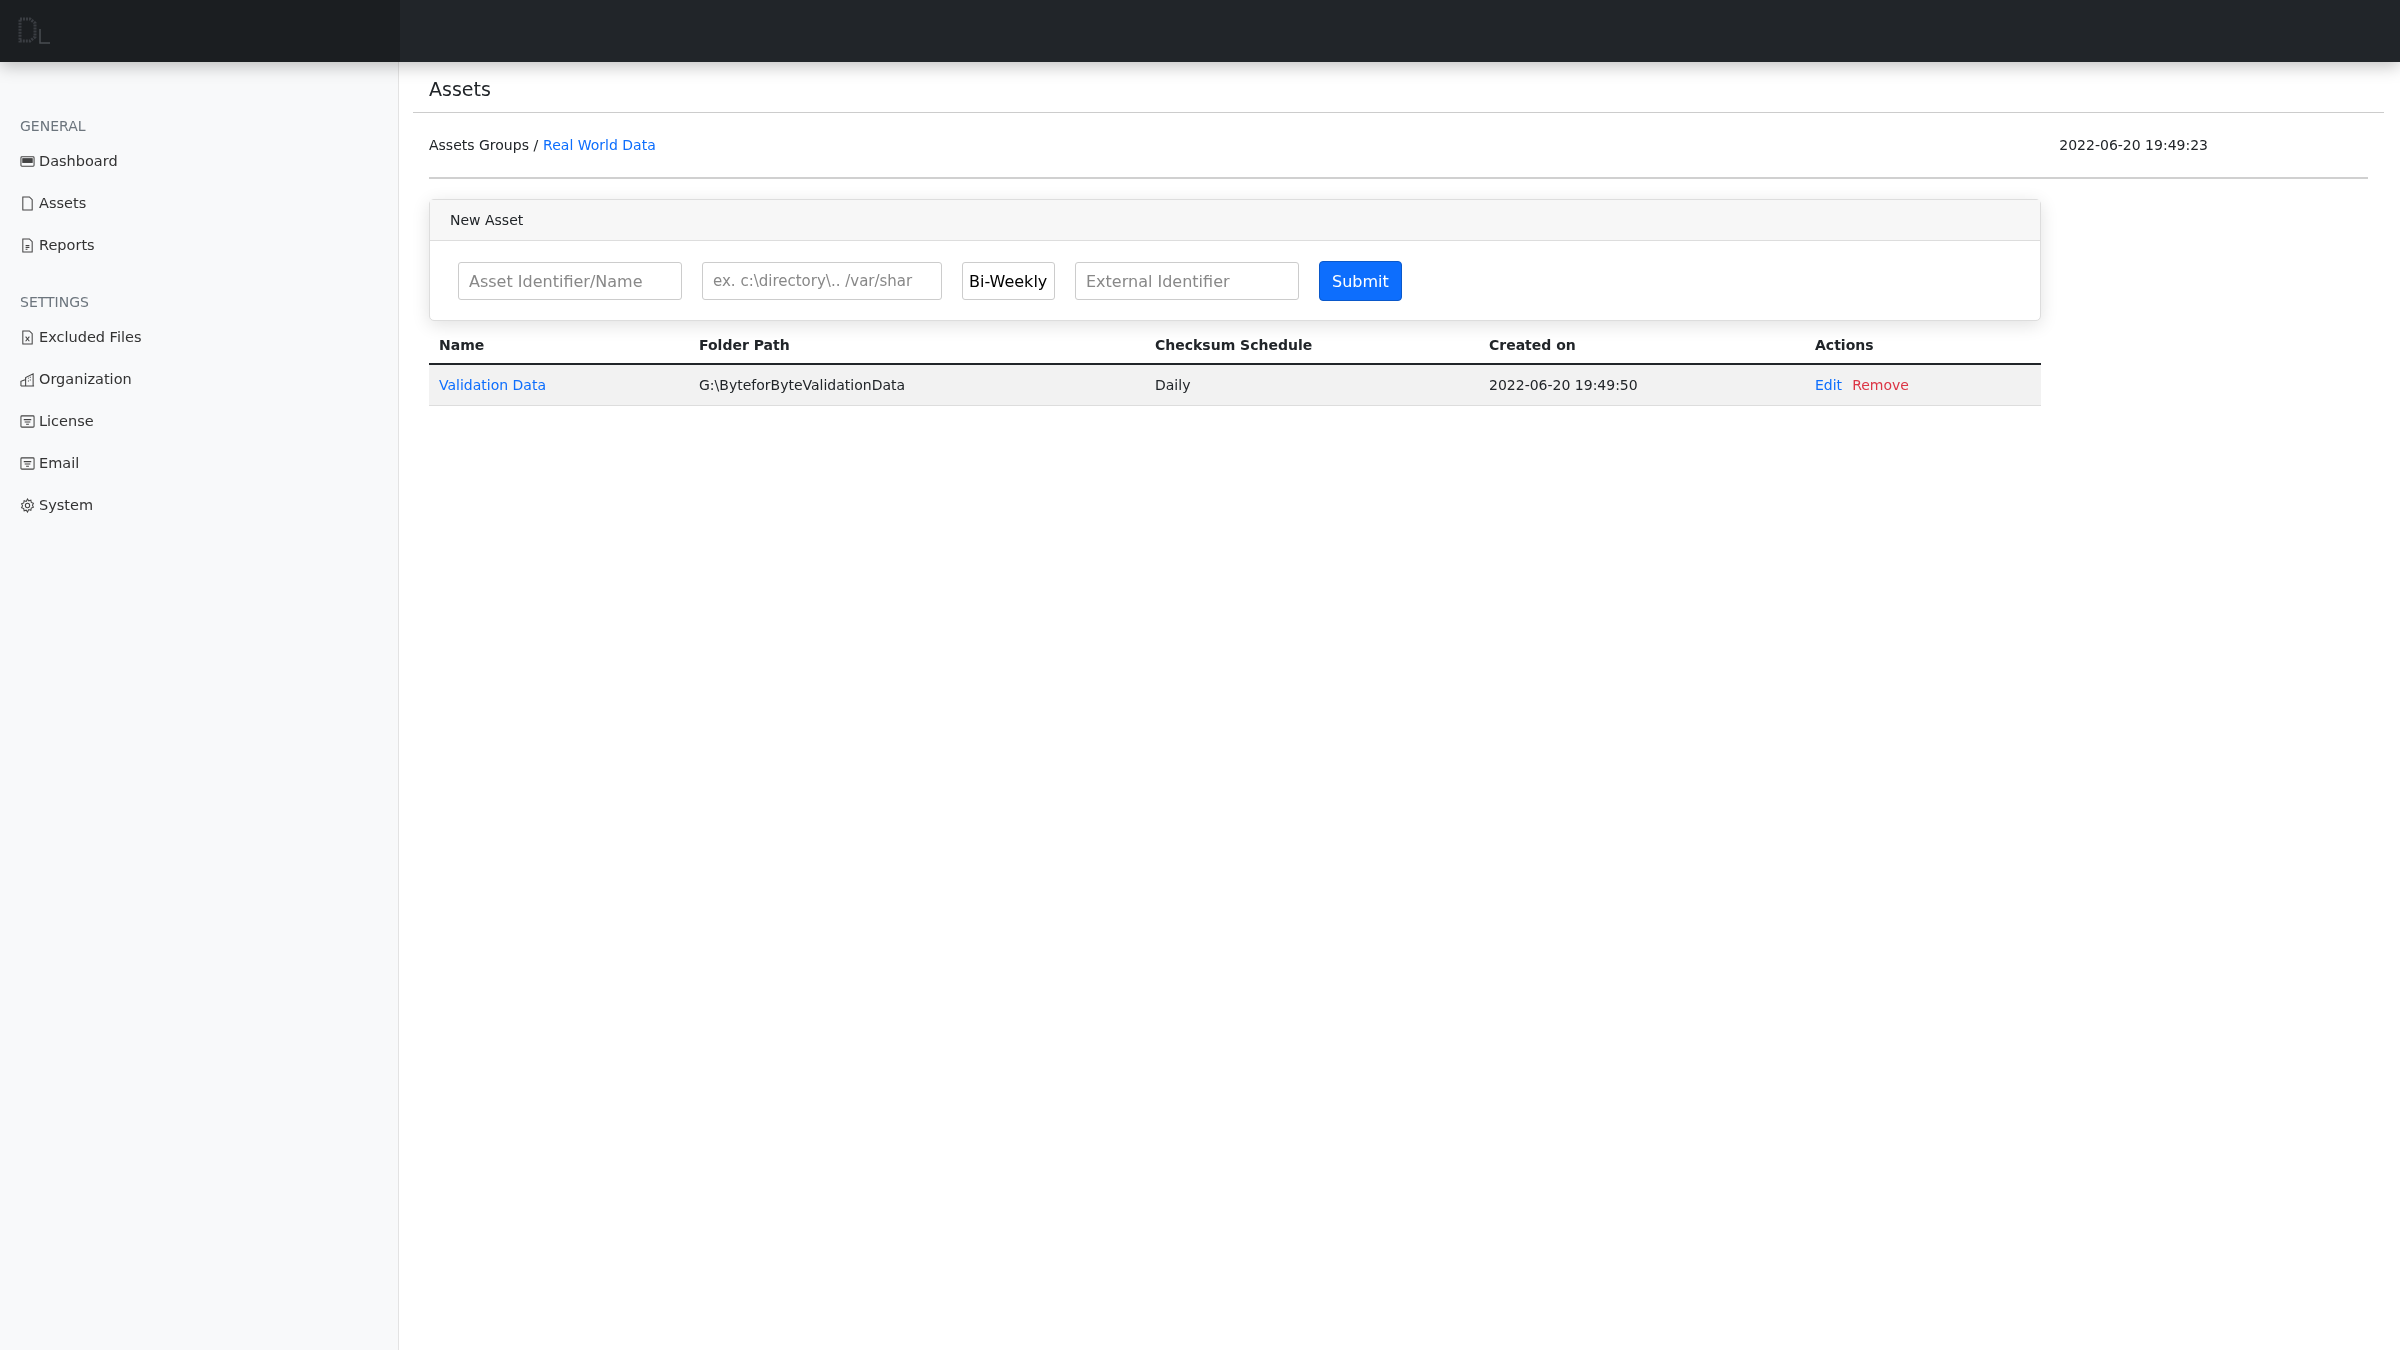 This screenshot has height=1350, width=2400. What do you see at coordinates (27, 245) in the screenshot?
I see `document-icon` at bounding box center [27, 245].